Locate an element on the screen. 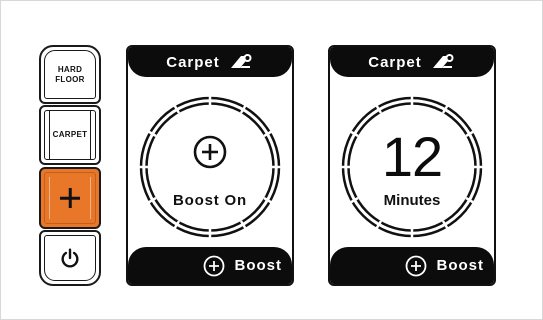  hard-floor-button: HARD FLOOR is located at coordinates (70, 74).